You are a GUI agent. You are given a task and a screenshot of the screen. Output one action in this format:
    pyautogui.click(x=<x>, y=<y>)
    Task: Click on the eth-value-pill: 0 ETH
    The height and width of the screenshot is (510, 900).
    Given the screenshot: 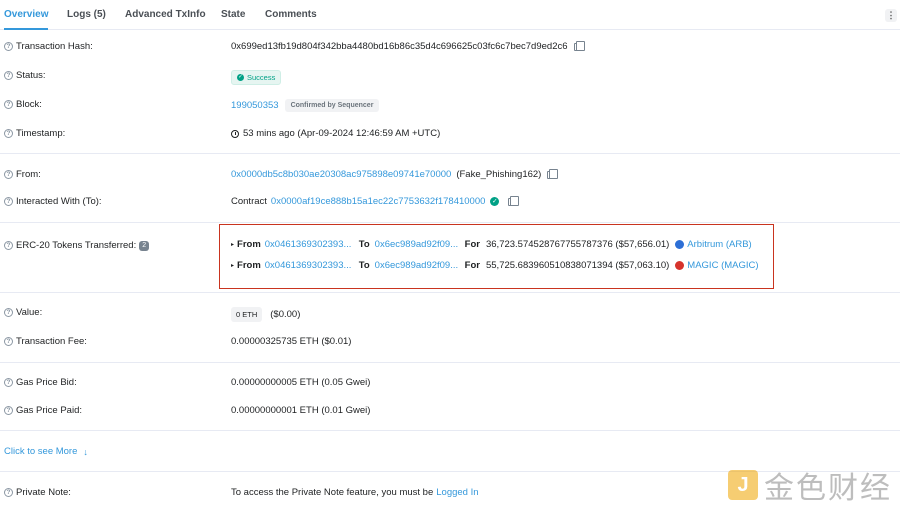 What is the action you would take?
    pyautogui.click(x=247, y=314)
    